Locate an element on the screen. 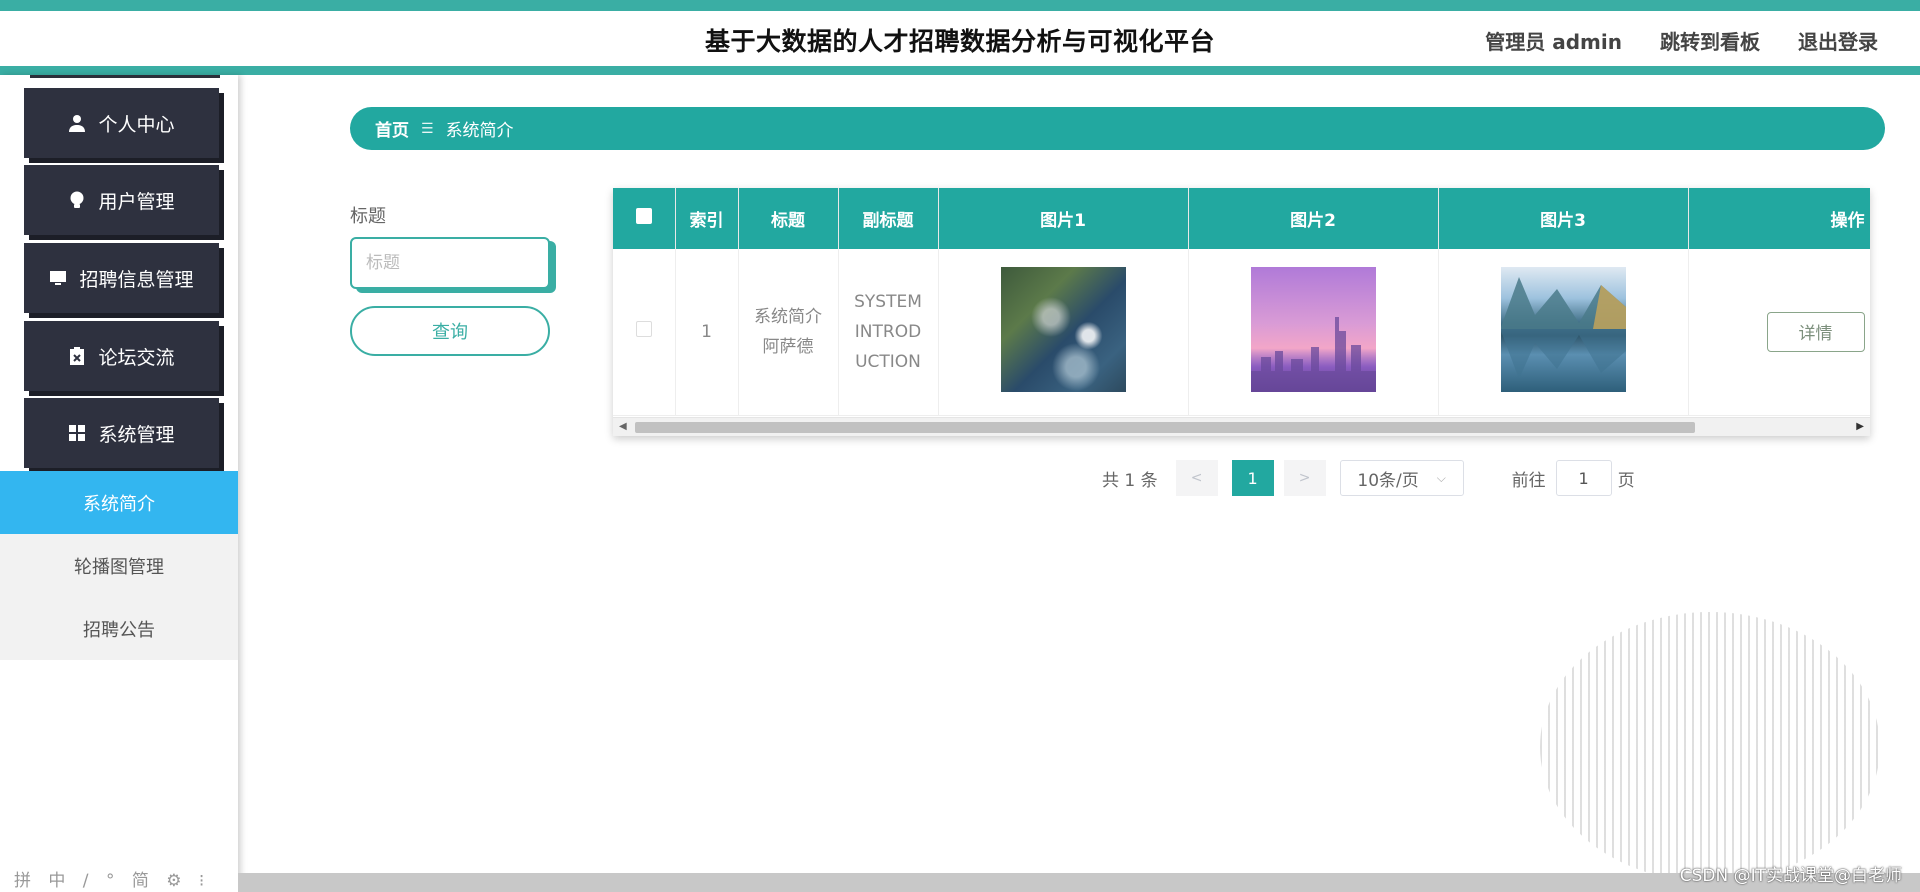 Image resolution: width=1920 pixels, height=892 pixels. header-accent-stripe is located at coordinates (960, 70).